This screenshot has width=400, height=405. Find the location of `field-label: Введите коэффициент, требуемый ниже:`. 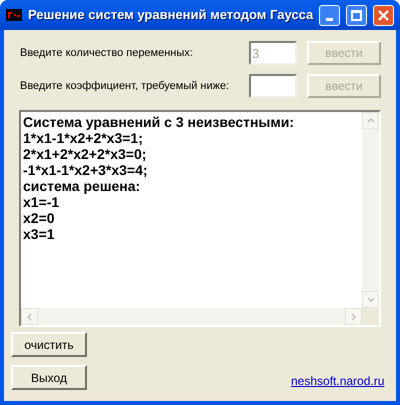

field-label: Введите коэффициент, требуемый ниже: is located at coordinates (125, 86).